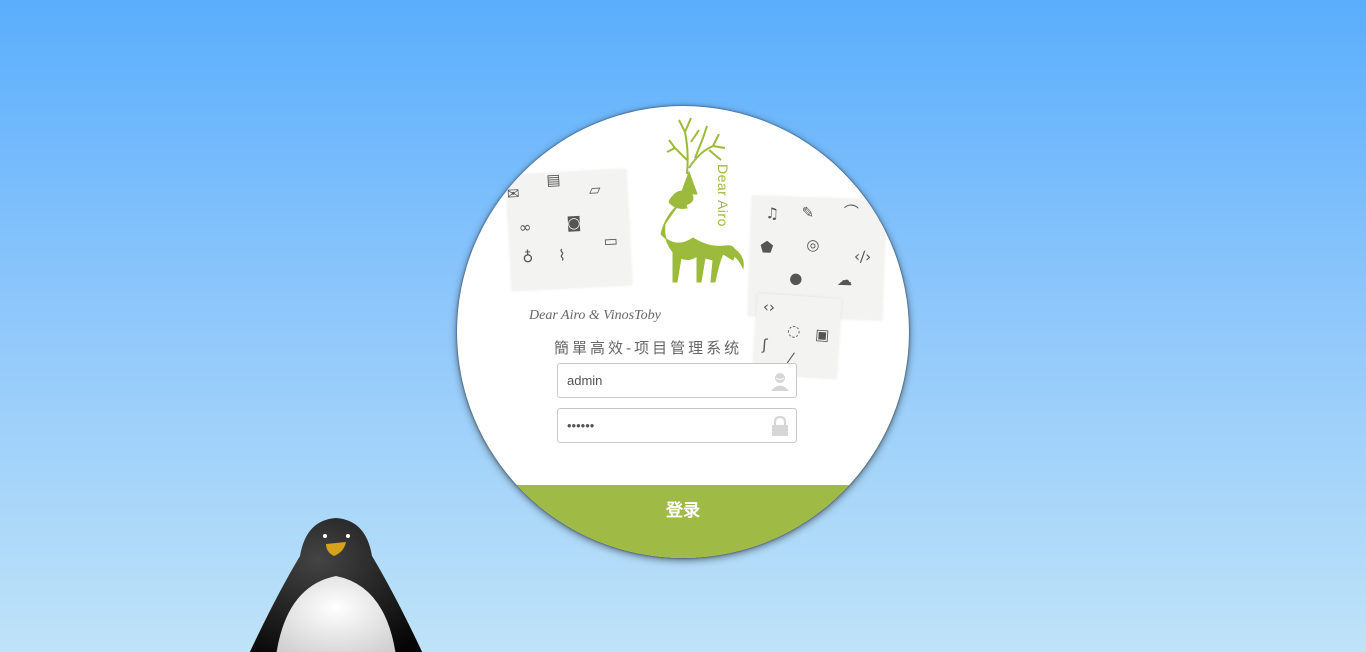 The image size is (1366, 652). I want to click on apple-icon: ●, so click(795, 278).